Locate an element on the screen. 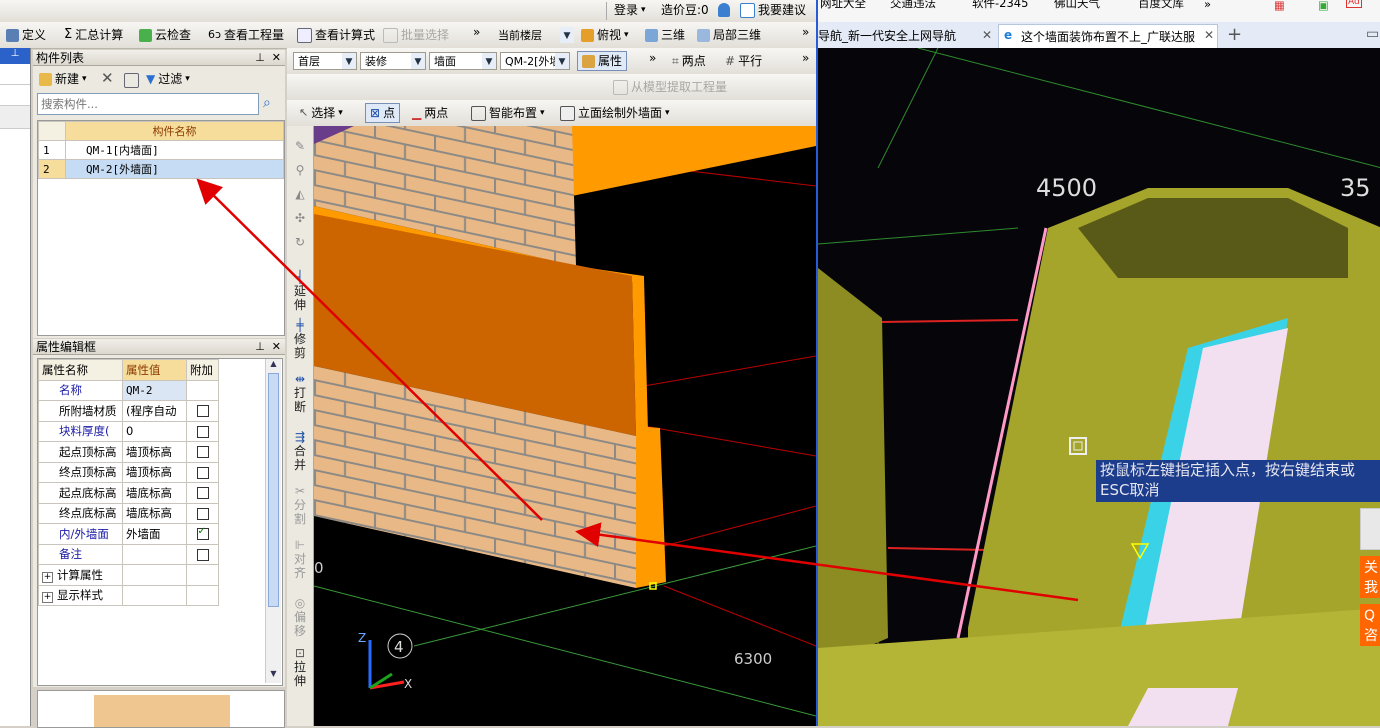 This screenshot has height=728, width=1380. property-row: 起点顶标高 墙顶标高 is located at coordinates (128, 452).